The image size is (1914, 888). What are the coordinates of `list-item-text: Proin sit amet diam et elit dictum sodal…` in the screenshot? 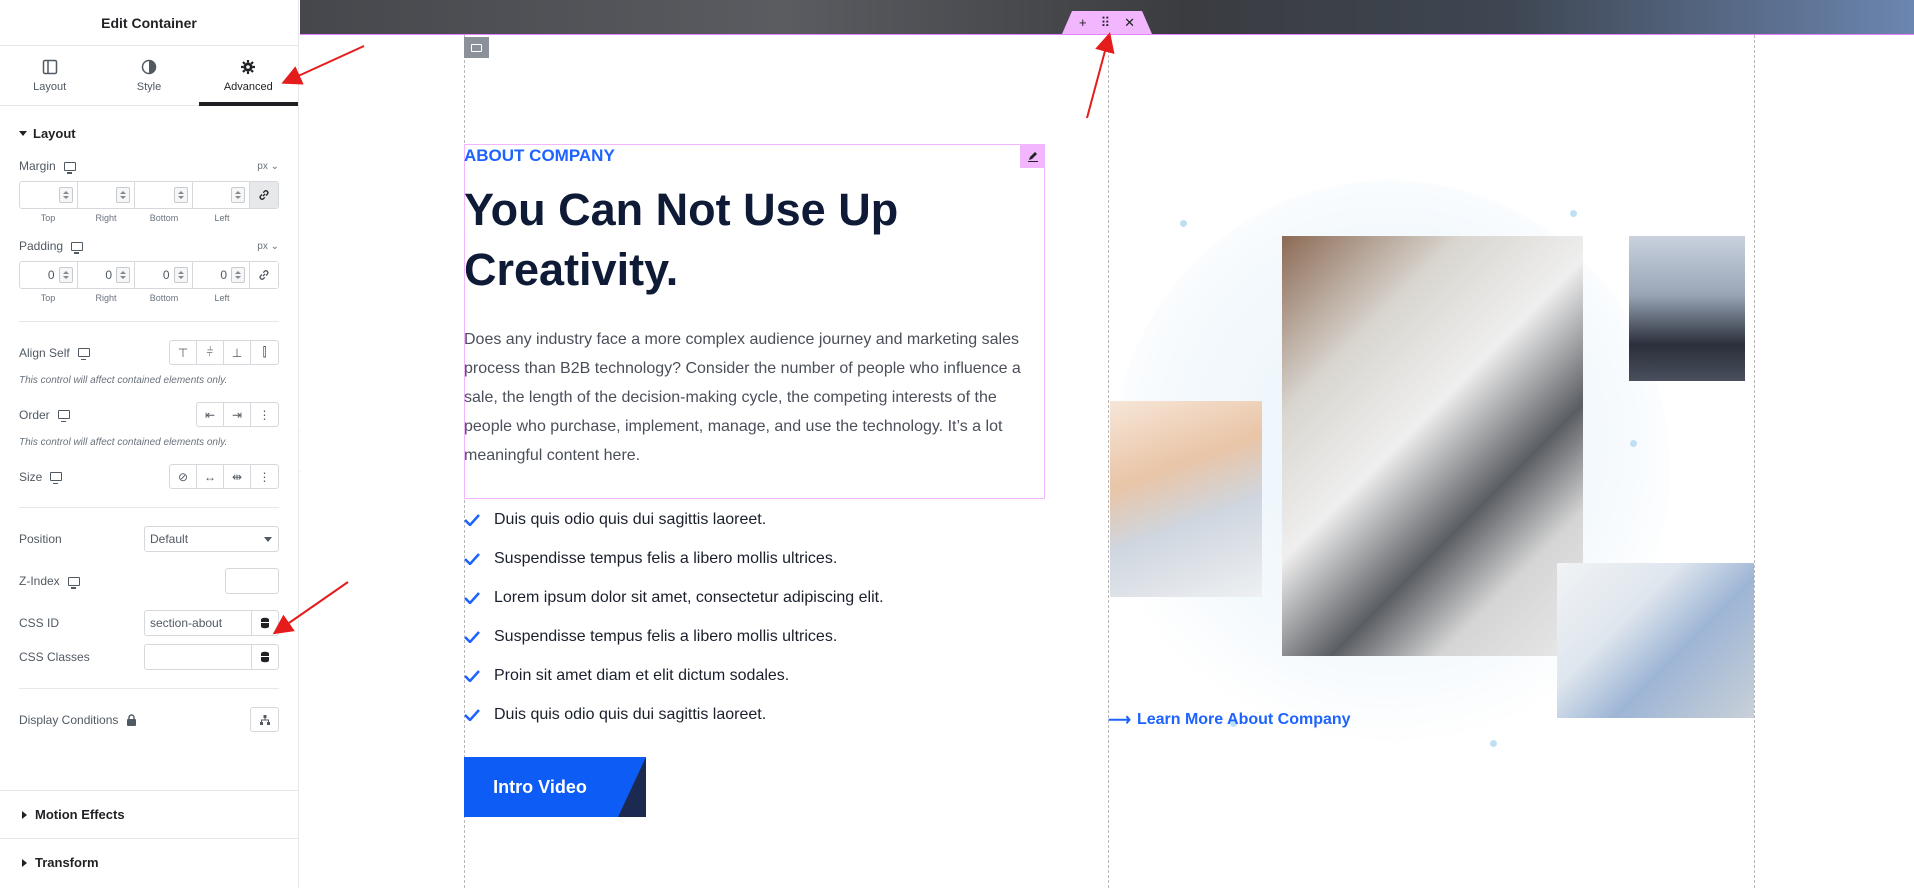 It's located at (642, 675).